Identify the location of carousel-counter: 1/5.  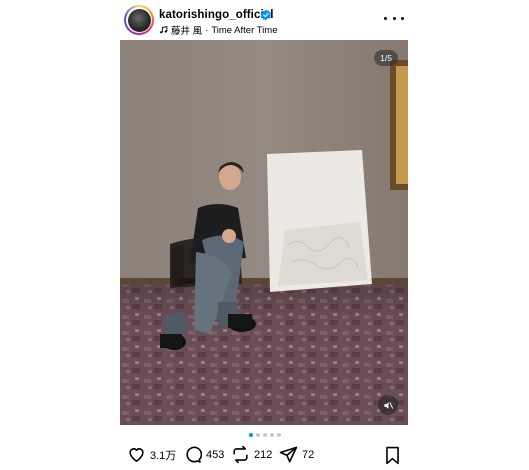
(386, 58).